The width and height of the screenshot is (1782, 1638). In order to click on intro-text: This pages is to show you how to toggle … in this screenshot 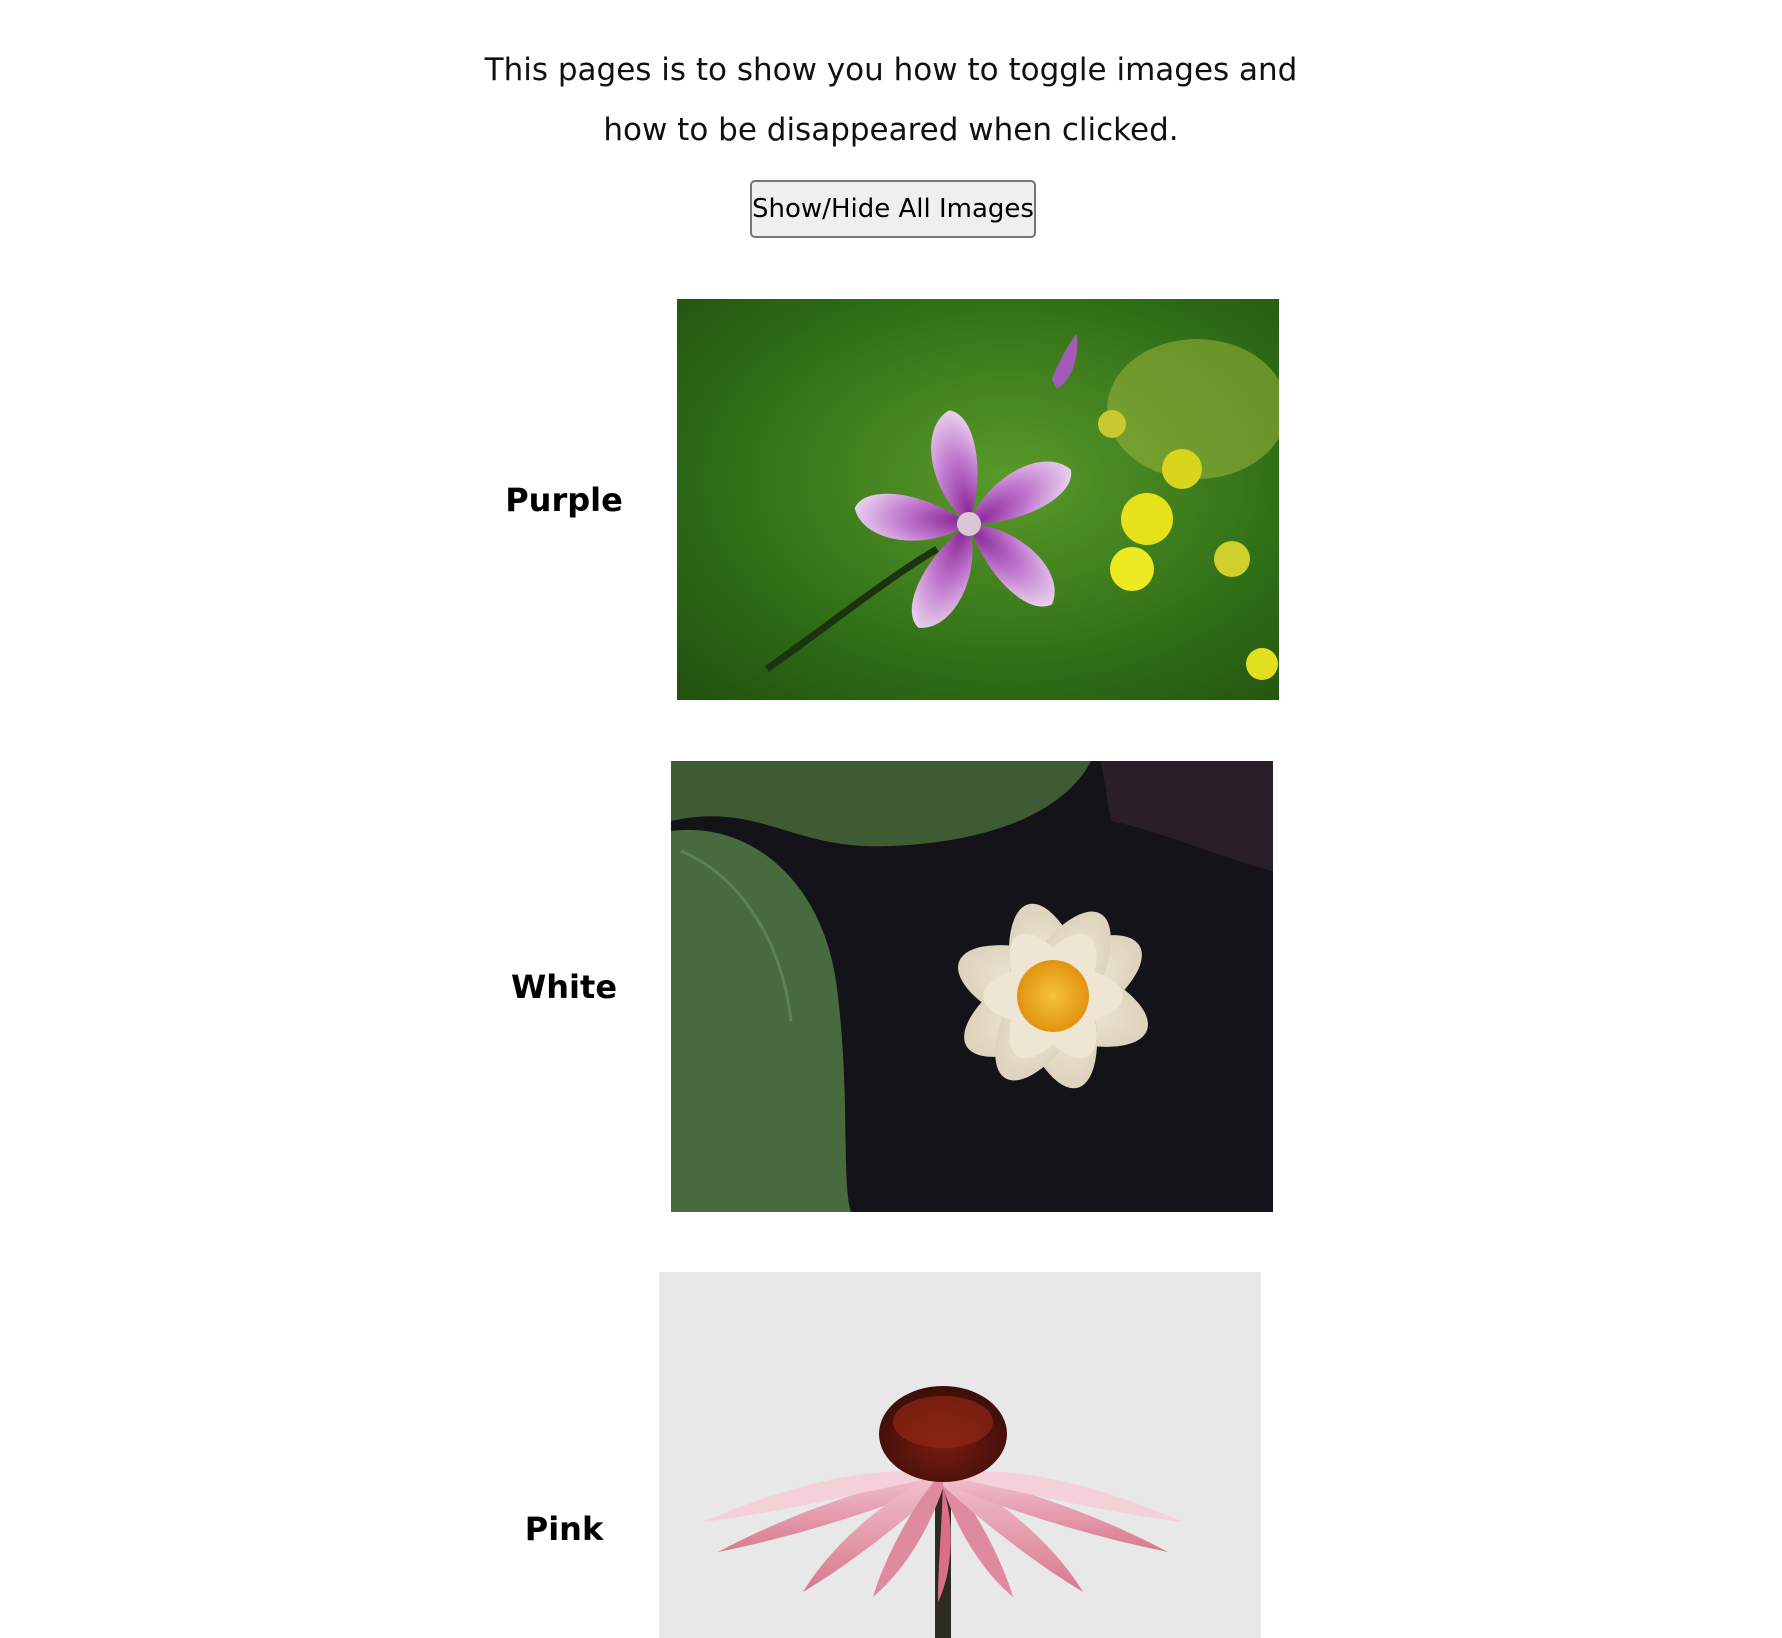, I will do `click(891, 100)`.